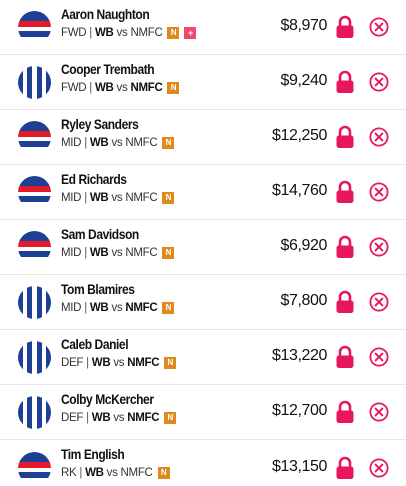  What do you see at coordinates (109, 289) in the screenshot?
I see `player-name: Tom Blamires` at bounding box center [109, 289].